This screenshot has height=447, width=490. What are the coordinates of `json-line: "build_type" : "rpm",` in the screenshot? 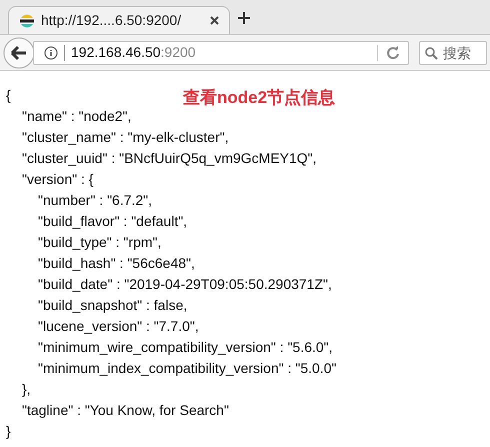 It's located at (100, 242).